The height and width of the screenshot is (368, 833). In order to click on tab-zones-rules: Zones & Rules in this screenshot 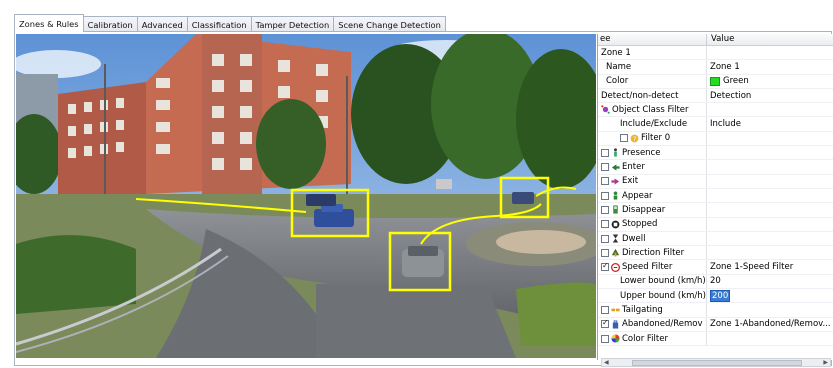, I will do `click(49, 23)`.